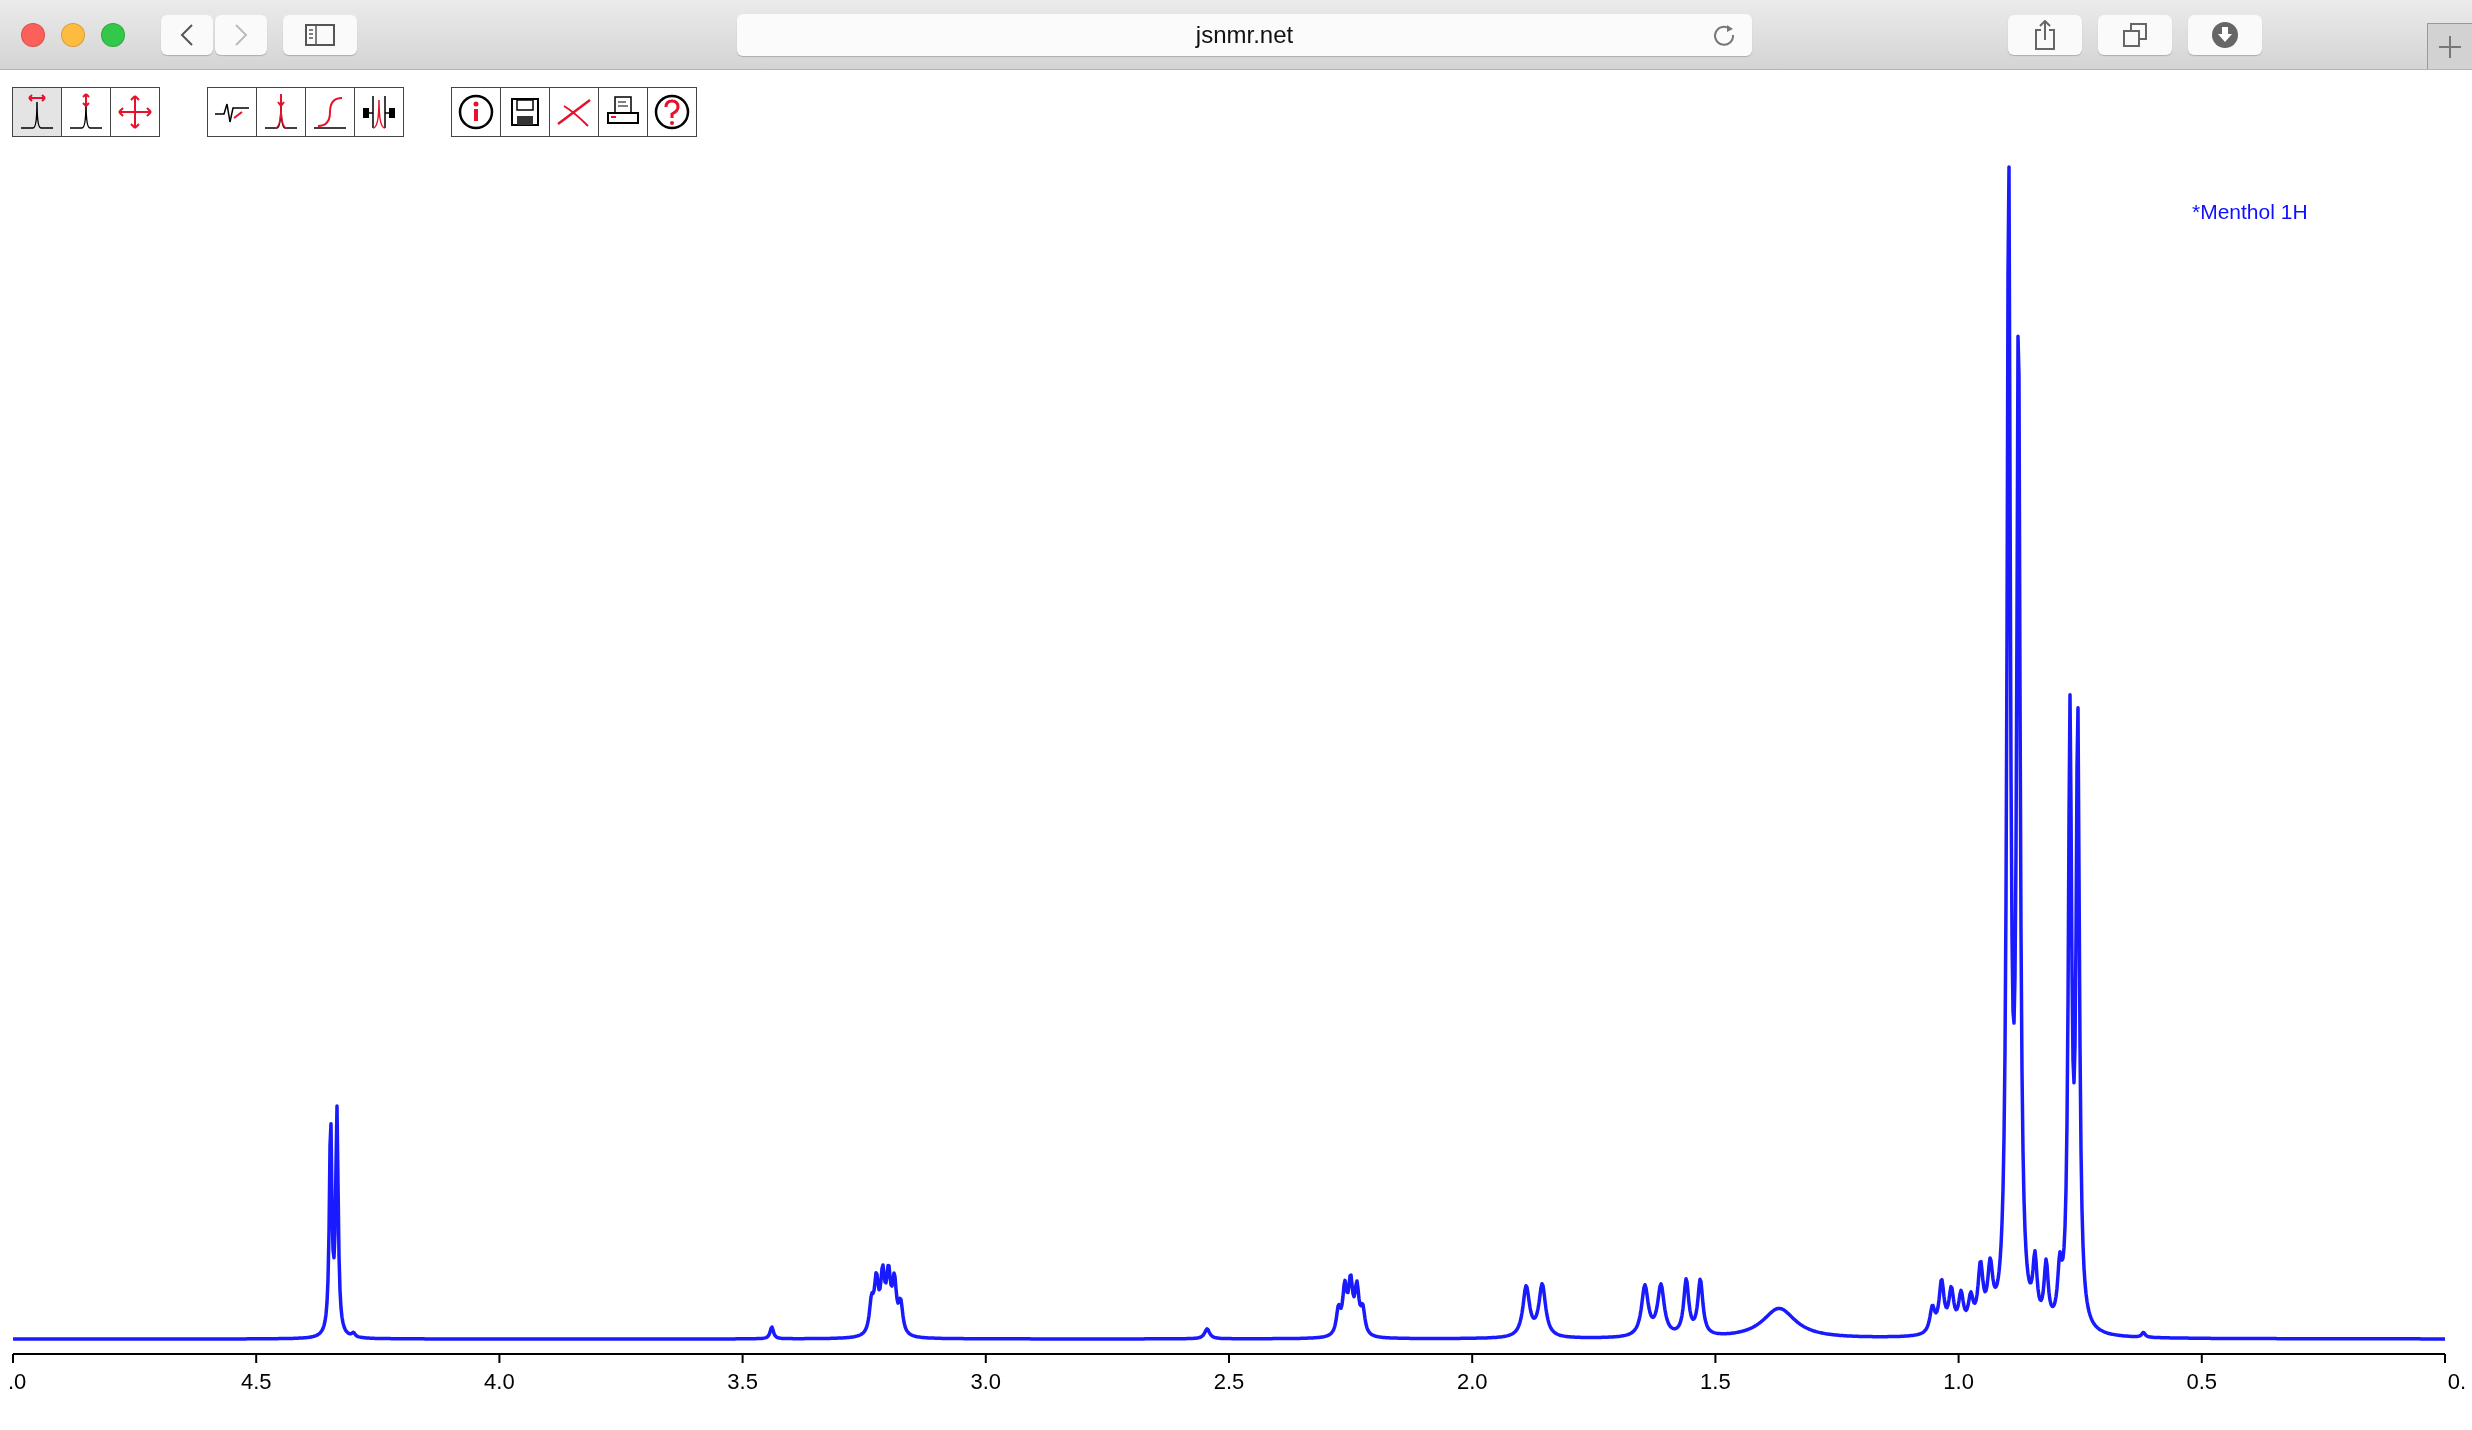 Image resolution: width=2472 pixels, height=1430 pixels. I want to click on share-icon, so click(2045, 34).